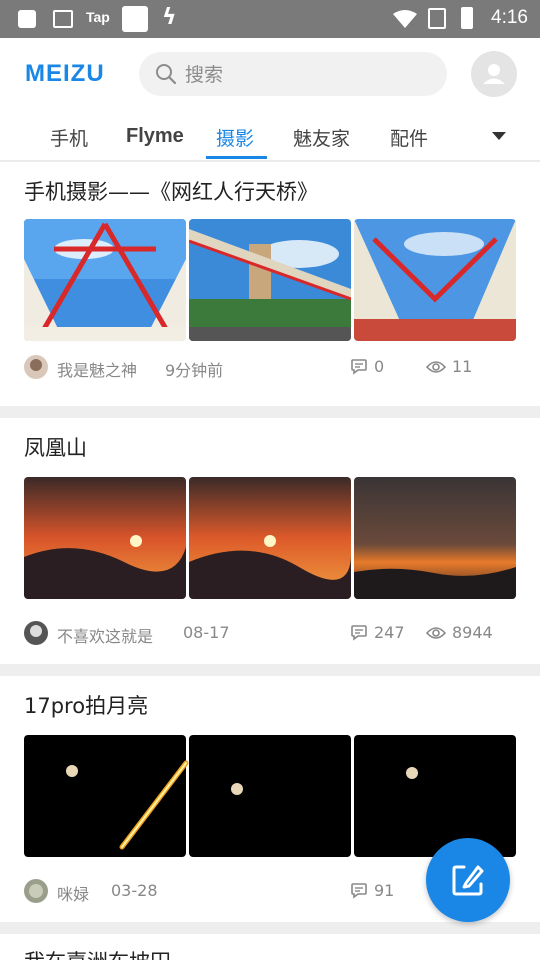  What do you see at coordinates (321, 137) in the screenshot?
I see `tab-meiyoujia: 魅友家` at bounding box center [321, 137].